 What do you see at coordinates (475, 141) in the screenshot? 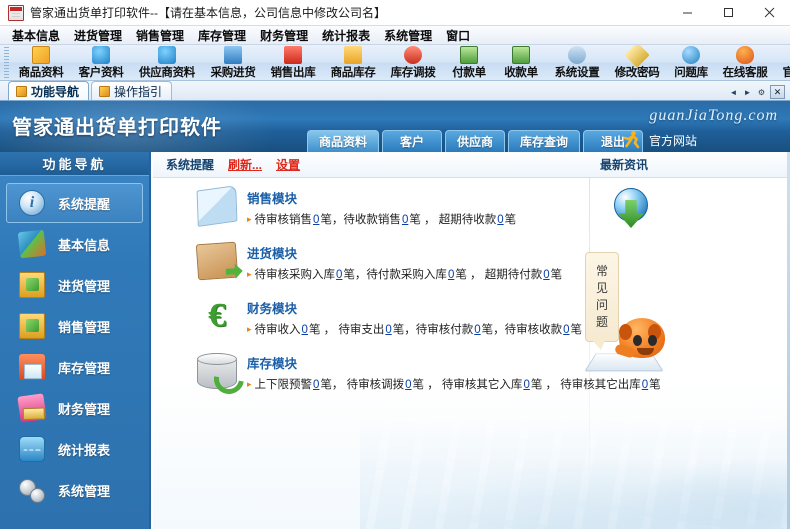
I see `banner-tab-supplier: 供应商` at bounding box center [475, 141].